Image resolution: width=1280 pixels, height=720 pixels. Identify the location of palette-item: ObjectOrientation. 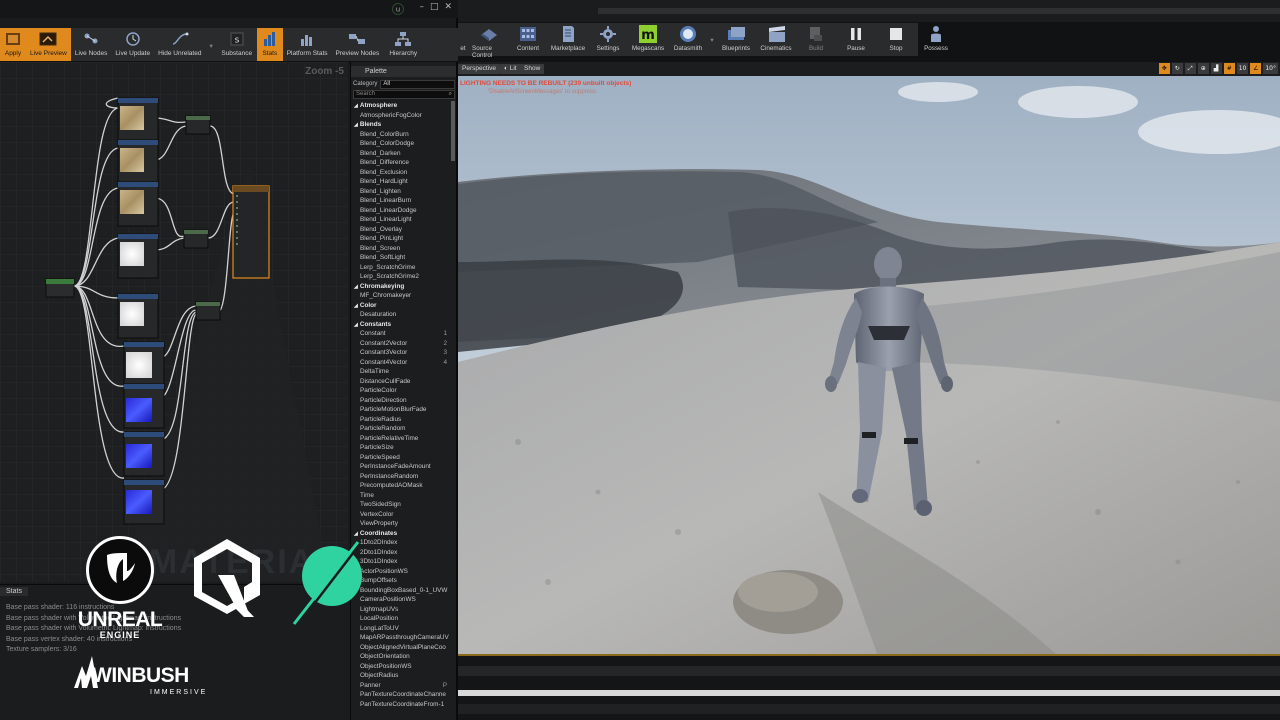
(401, 657).